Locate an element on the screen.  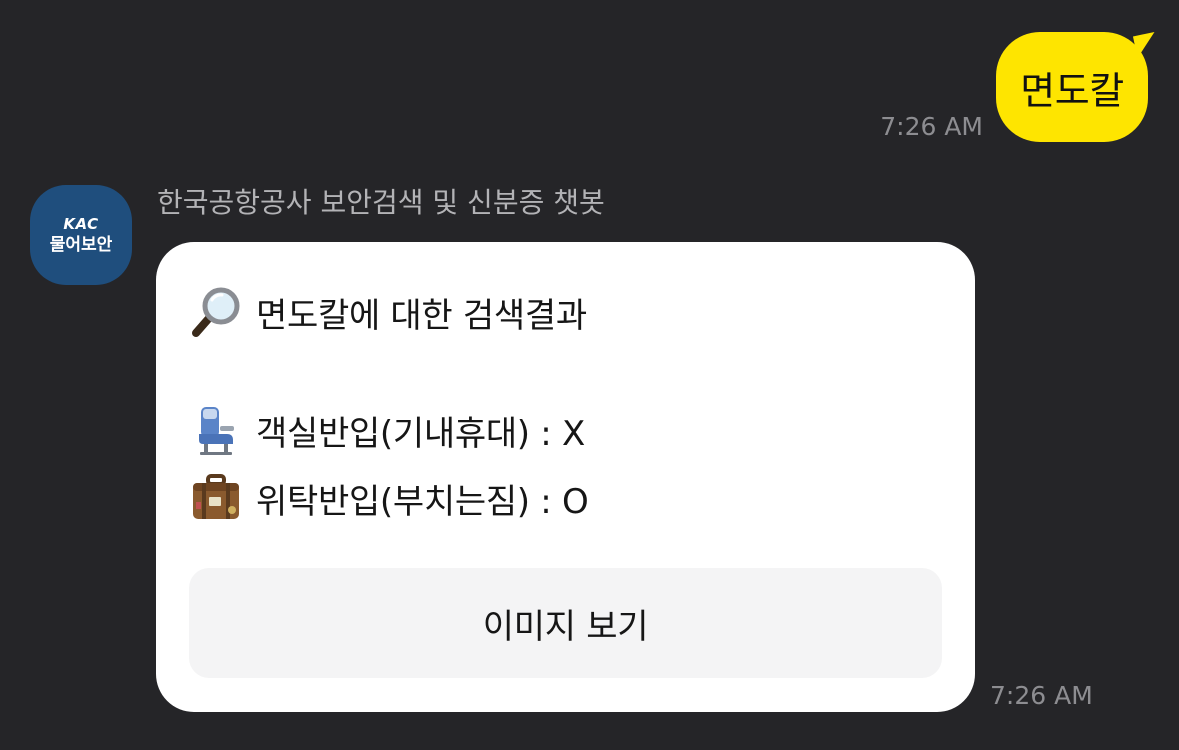
bot-avatar: KAC 물어보안 is located at coordinates (81, 235).